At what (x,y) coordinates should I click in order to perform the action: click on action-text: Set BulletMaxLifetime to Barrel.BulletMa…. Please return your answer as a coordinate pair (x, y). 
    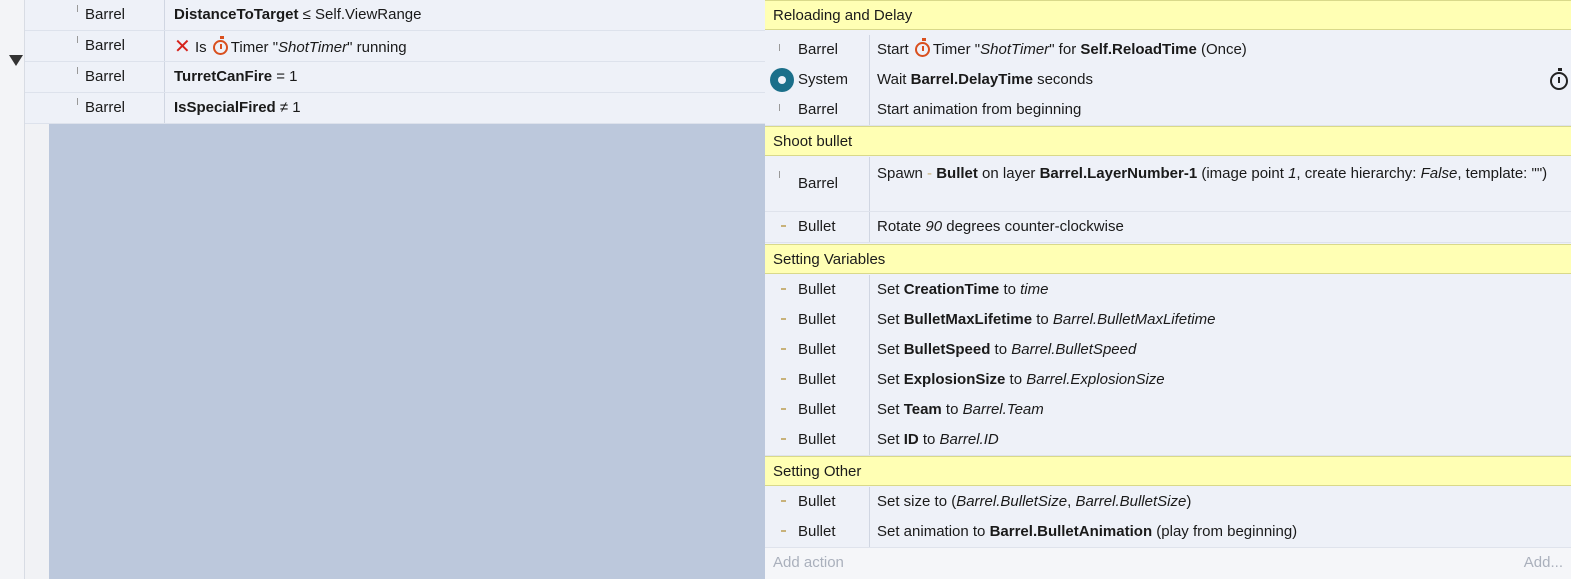
    Looking at the image, I should click on (1046, 319).